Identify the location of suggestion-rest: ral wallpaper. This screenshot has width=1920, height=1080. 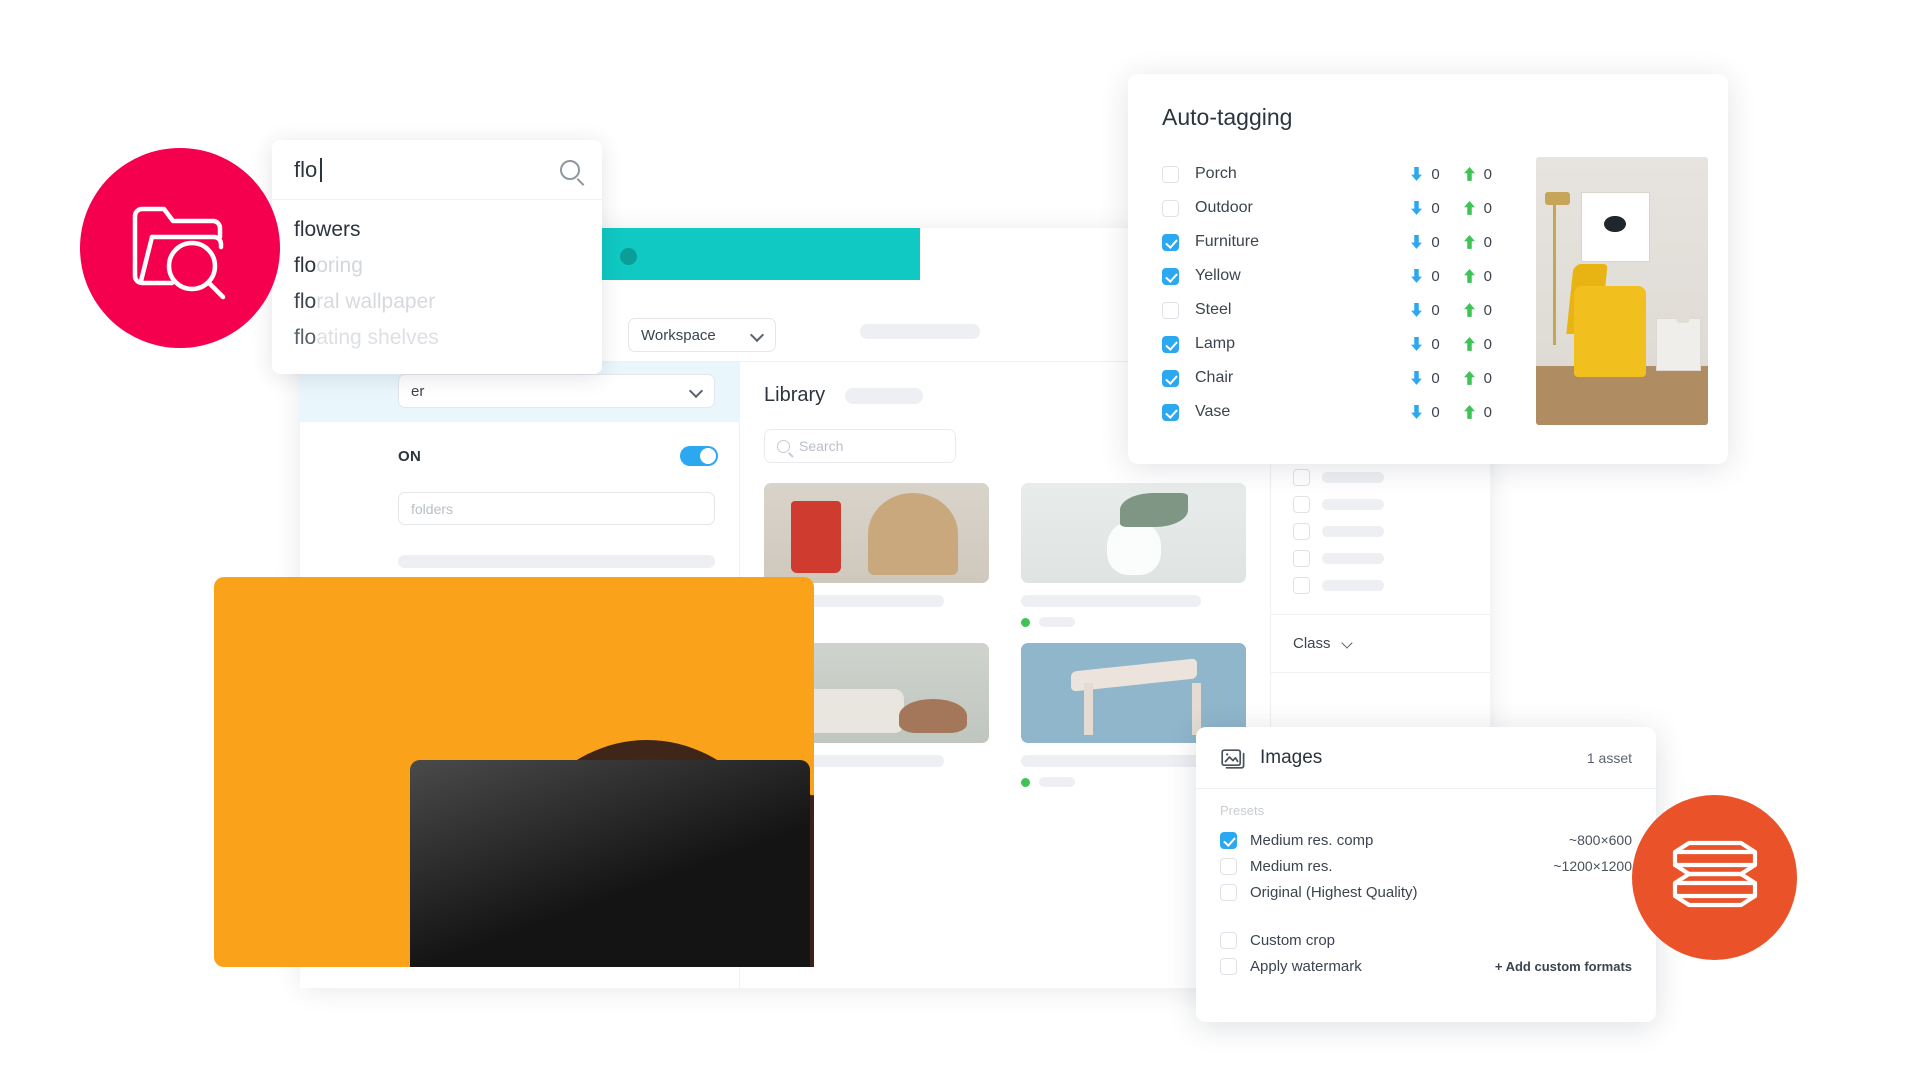
(376, 301).